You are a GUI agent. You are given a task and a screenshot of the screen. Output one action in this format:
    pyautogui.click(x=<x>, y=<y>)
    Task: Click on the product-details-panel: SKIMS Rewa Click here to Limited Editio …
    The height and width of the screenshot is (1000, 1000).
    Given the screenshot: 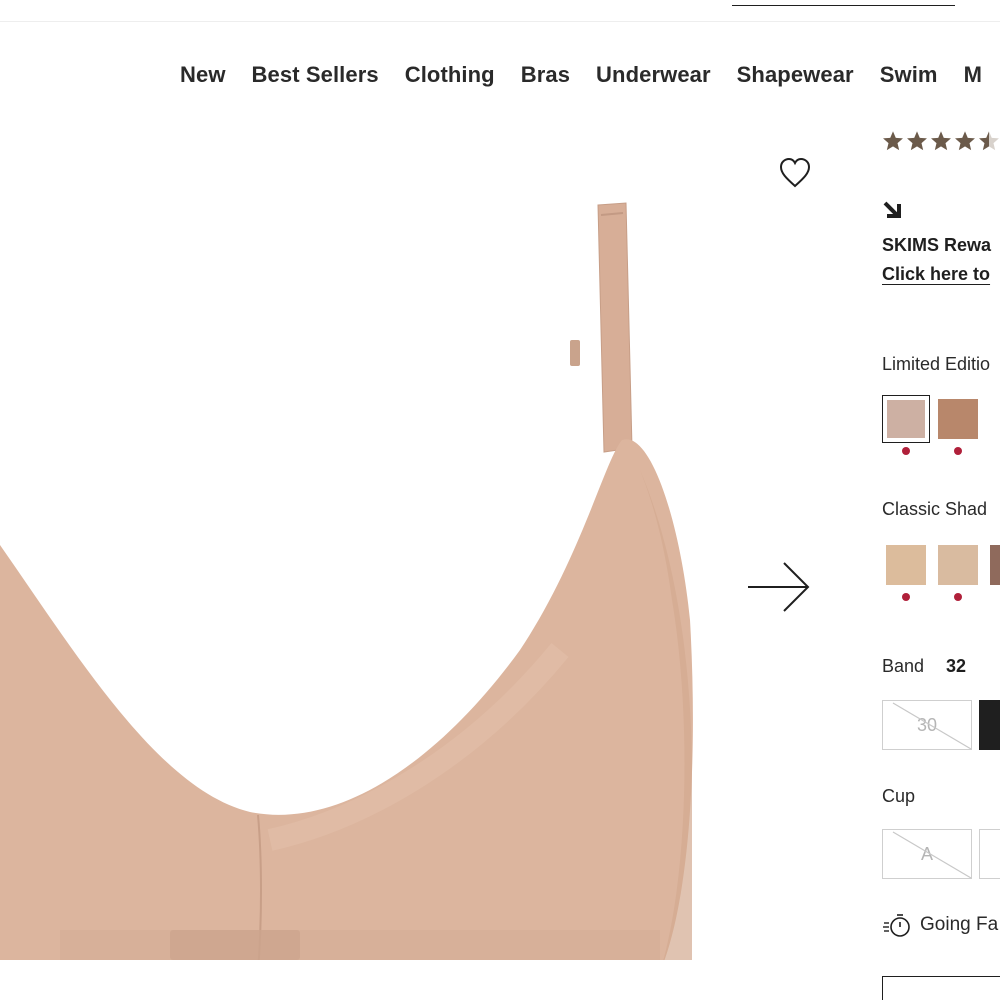 What is the action you would take?
    pyautogui.click(x=941, y=560)
    